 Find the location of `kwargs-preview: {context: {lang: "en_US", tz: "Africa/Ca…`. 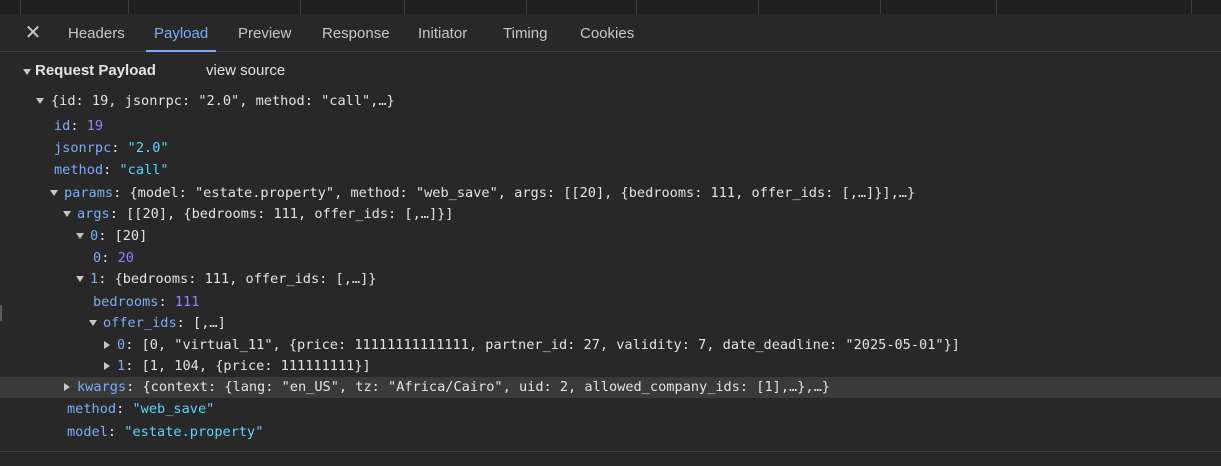

kwargs-preview: {context: {lang: "en_US", tz: "Africa/Ca… is located at coordinates (486, 387).